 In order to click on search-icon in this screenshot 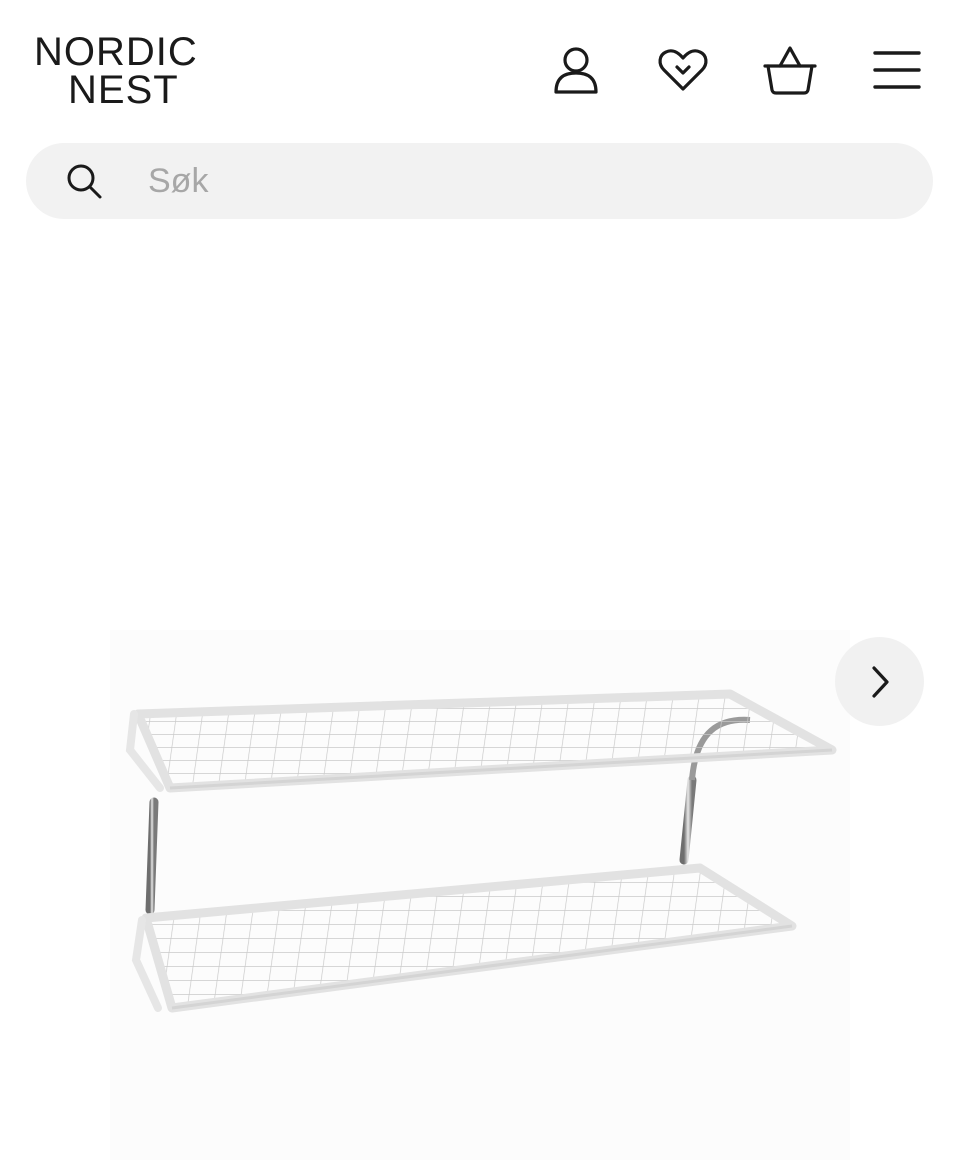, I will do `click(84, 181)`.